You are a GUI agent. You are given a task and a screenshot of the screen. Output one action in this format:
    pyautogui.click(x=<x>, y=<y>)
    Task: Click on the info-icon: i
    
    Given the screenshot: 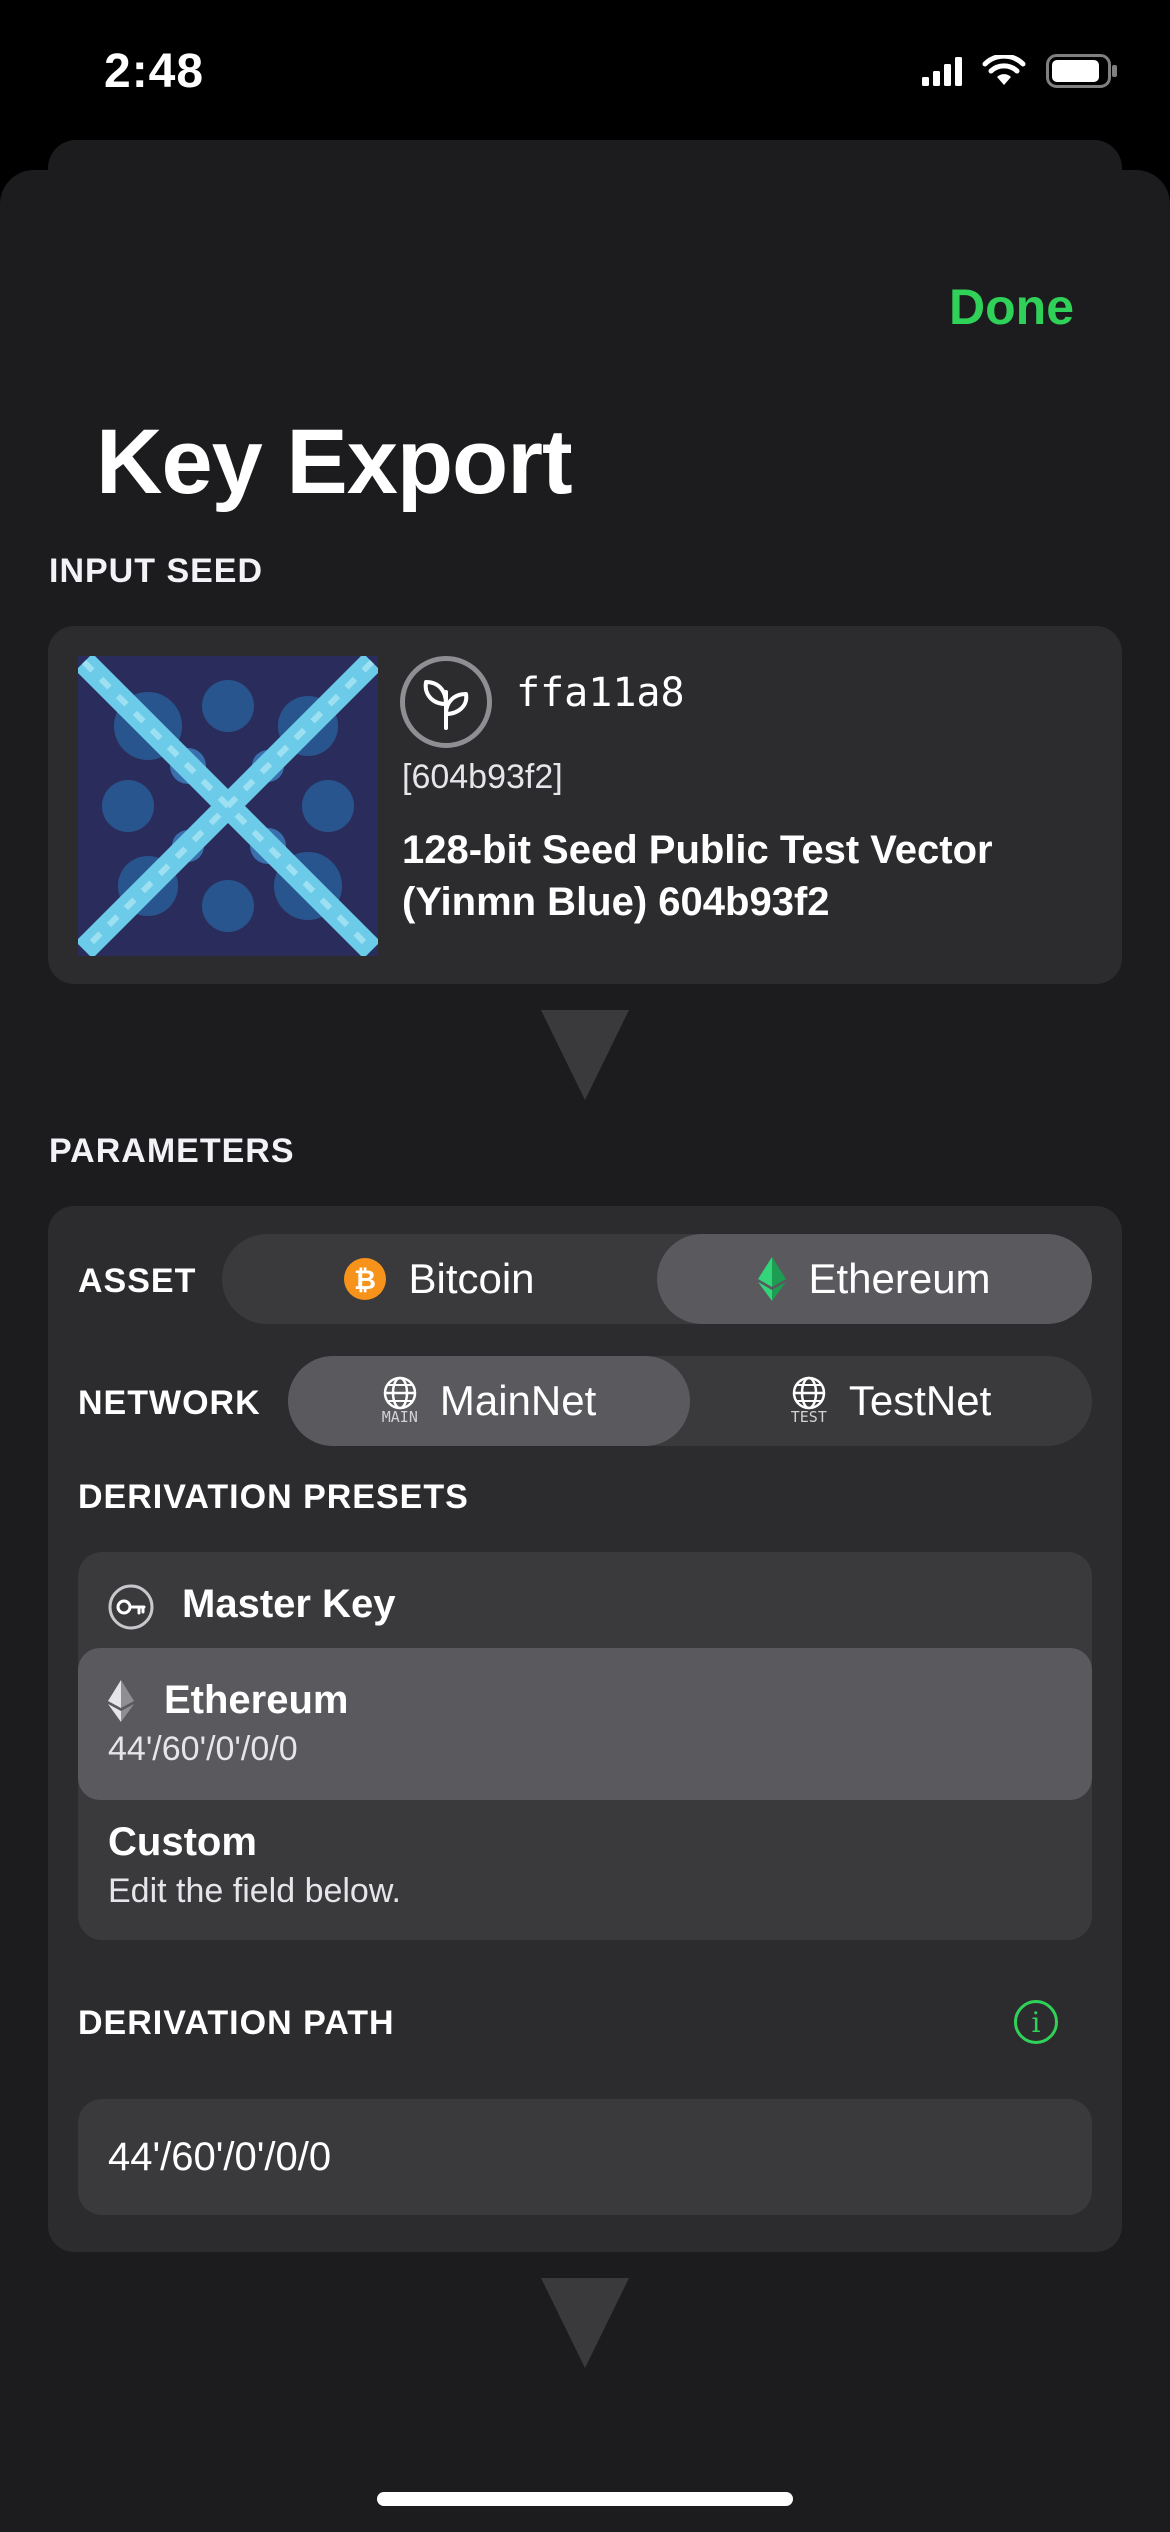 What is the action you would take?
    pyautogui.click(x=1036, y=2022)
    